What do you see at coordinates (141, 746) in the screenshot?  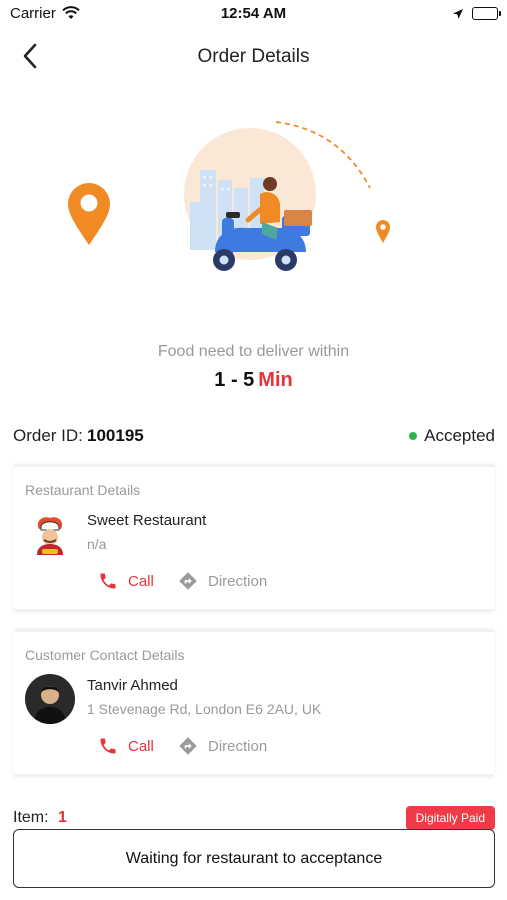 I see `customer-call-label: Call` at bounding box center [141, 746].